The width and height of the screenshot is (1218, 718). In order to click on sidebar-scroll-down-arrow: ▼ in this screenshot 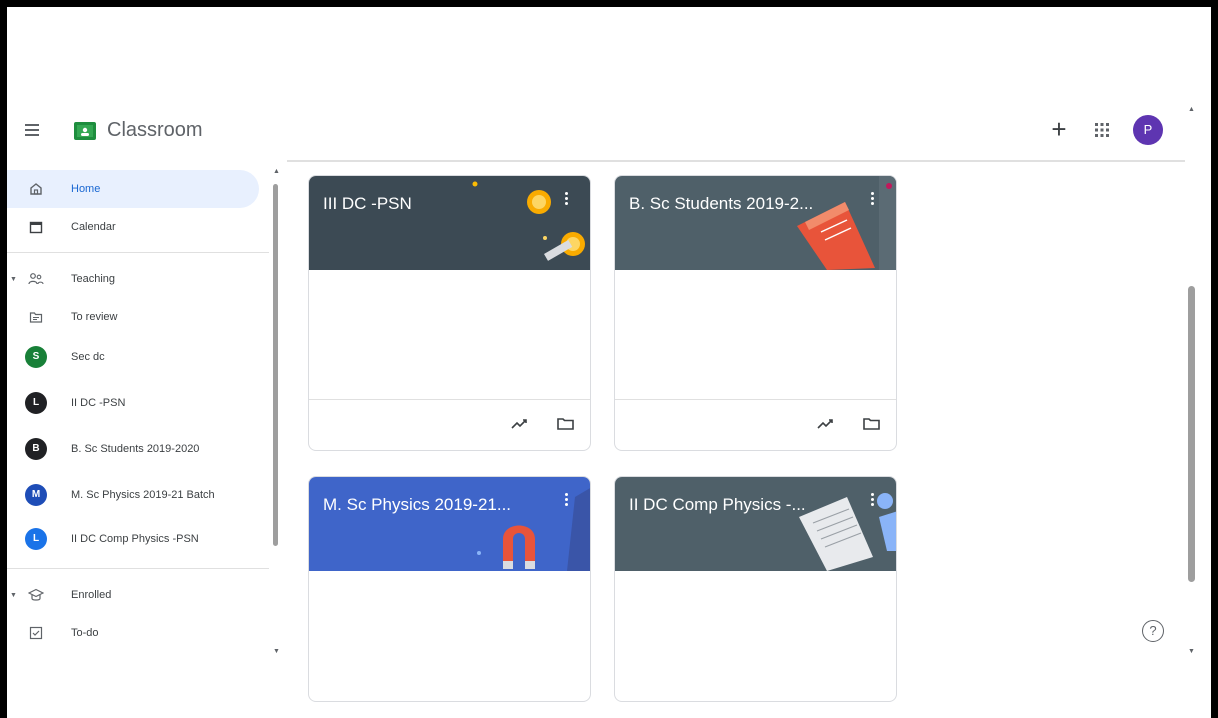, I will do `click(276, 651)`.